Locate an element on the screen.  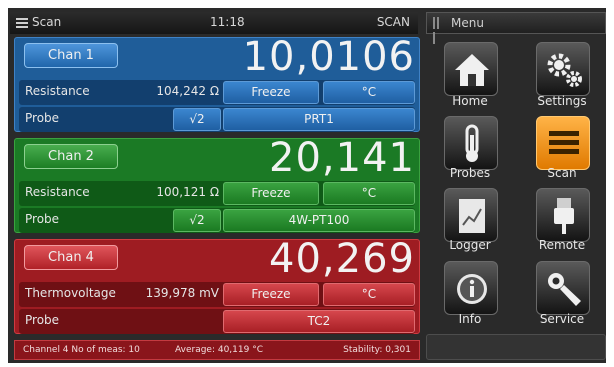
measure-row: Resistance 104,242 Ω Freeze °C is located at coordinates (217, 92).